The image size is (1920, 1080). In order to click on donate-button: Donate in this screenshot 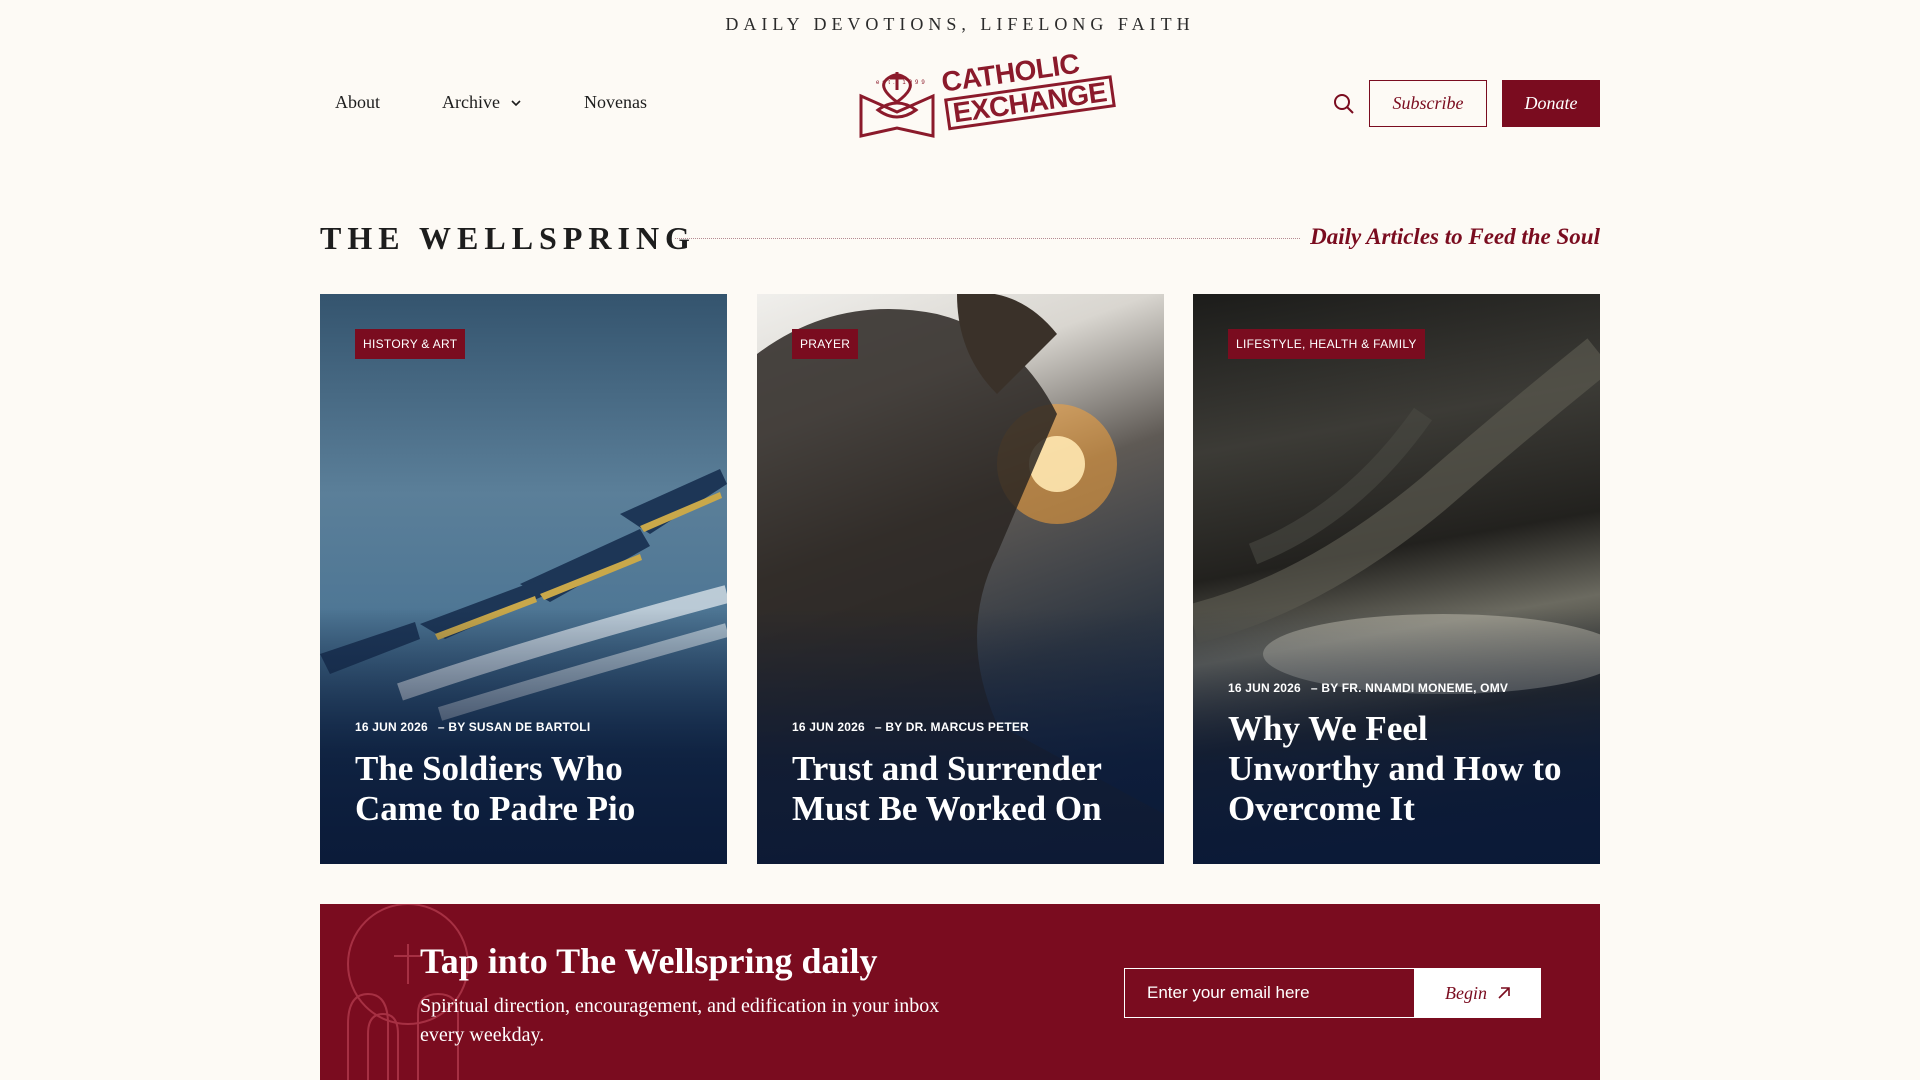, I will do `click(1551, 103)`.